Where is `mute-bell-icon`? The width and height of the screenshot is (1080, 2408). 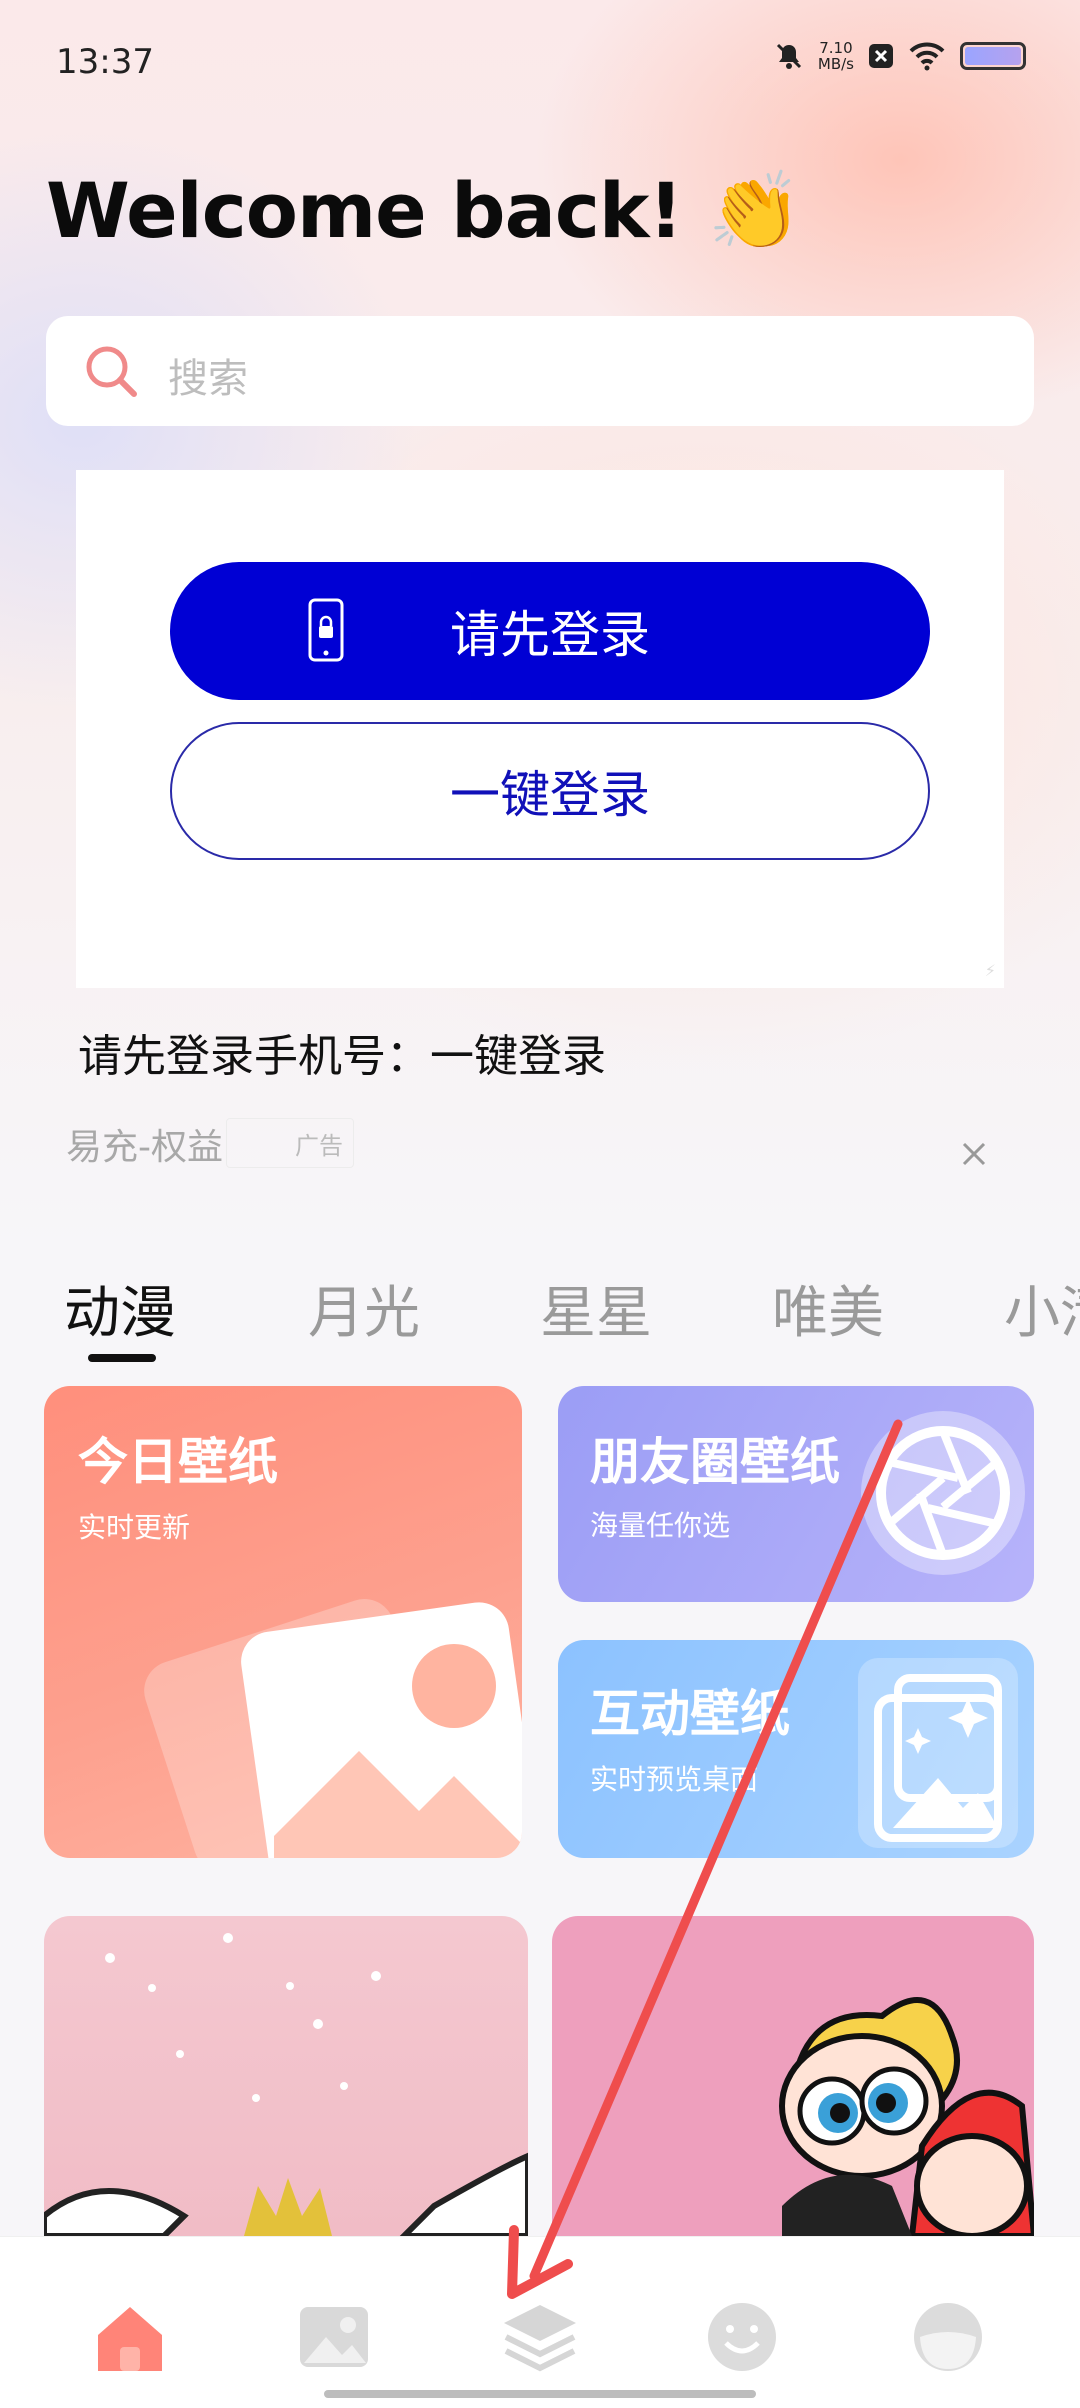 mute-bell-icon is located at coordinates (788, 56).